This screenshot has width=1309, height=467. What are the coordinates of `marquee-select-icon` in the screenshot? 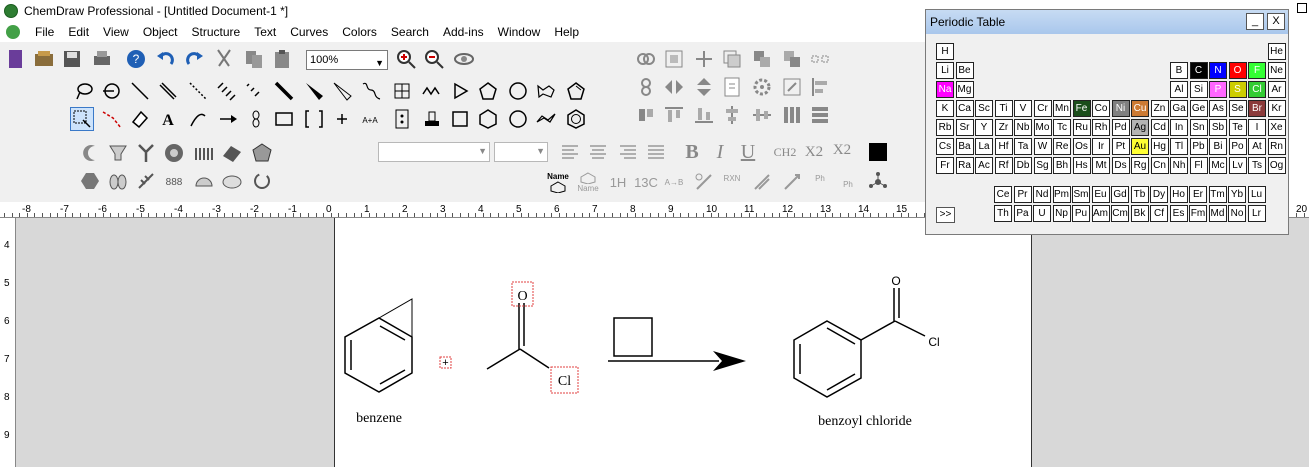 It's located at (82, 119).